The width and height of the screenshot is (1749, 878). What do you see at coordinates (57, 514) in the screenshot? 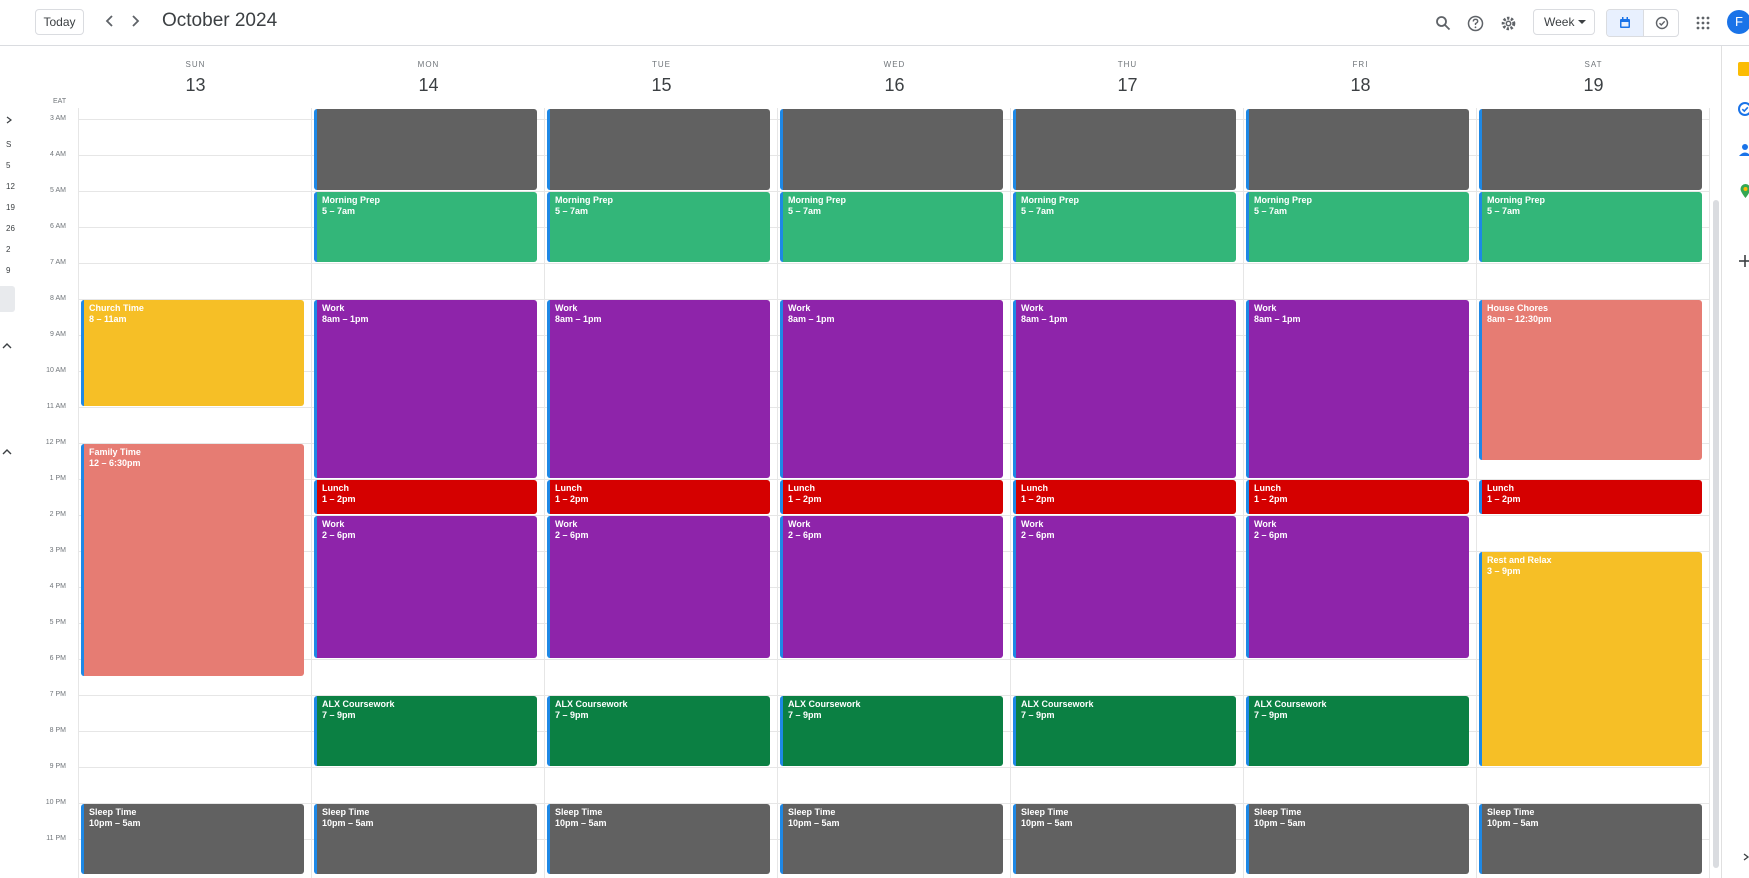
I see `hour-label: 2 PM` at bounding box center [57, 514].